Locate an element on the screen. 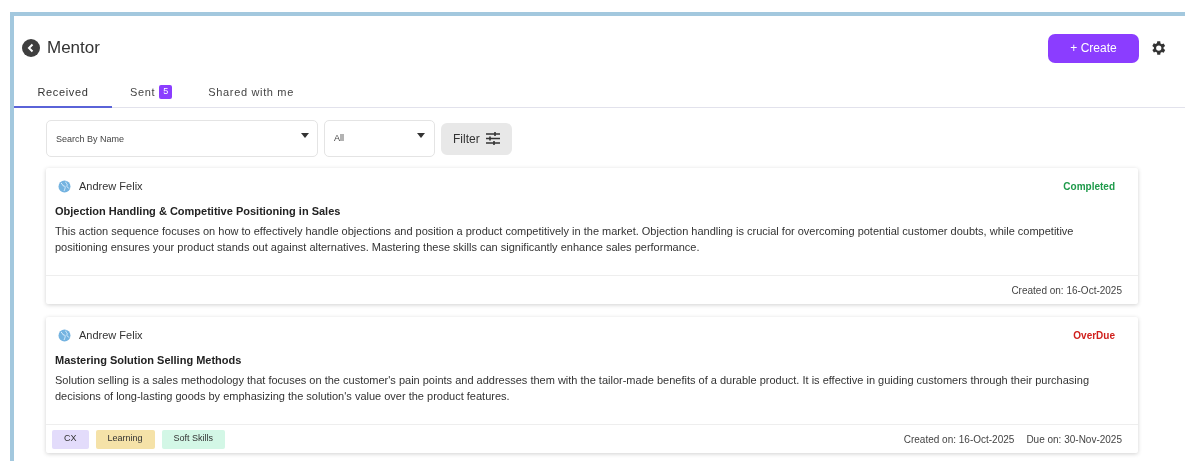 This screenshot has height=461, width=1185. tab: Shared with me is located at coordinates (251, 93).